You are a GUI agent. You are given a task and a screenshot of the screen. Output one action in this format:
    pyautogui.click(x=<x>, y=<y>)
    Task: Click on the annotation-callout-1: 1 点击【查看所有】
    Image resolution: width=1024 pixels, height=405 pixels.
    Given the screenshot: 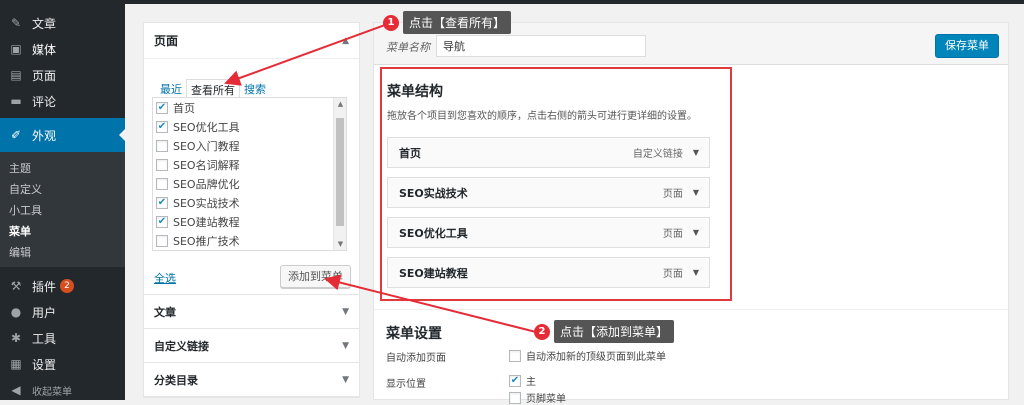 What is the action you would take?
    pyautogui.click(x=447, y=22)
    